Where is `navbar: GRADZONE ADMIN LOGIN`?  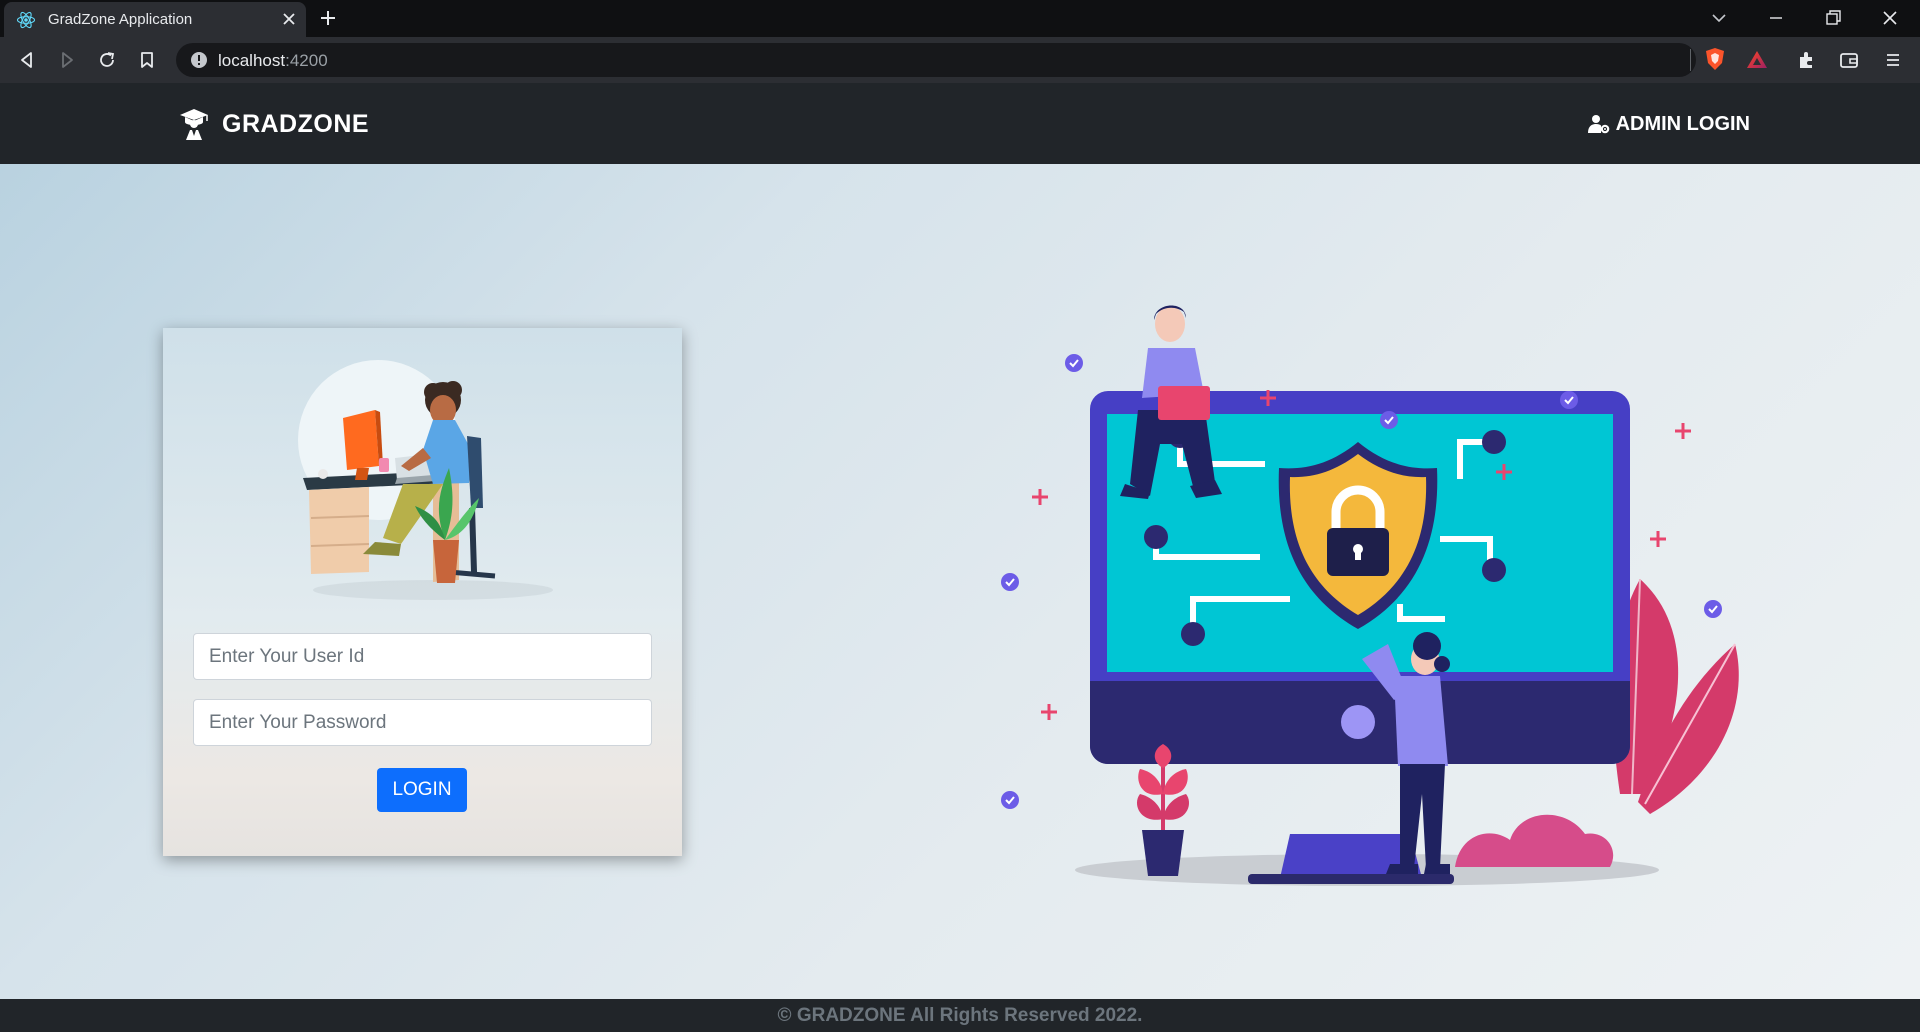
navbar: GRADZONE ADMIN LOGIN is located at coordinates (960, 123).